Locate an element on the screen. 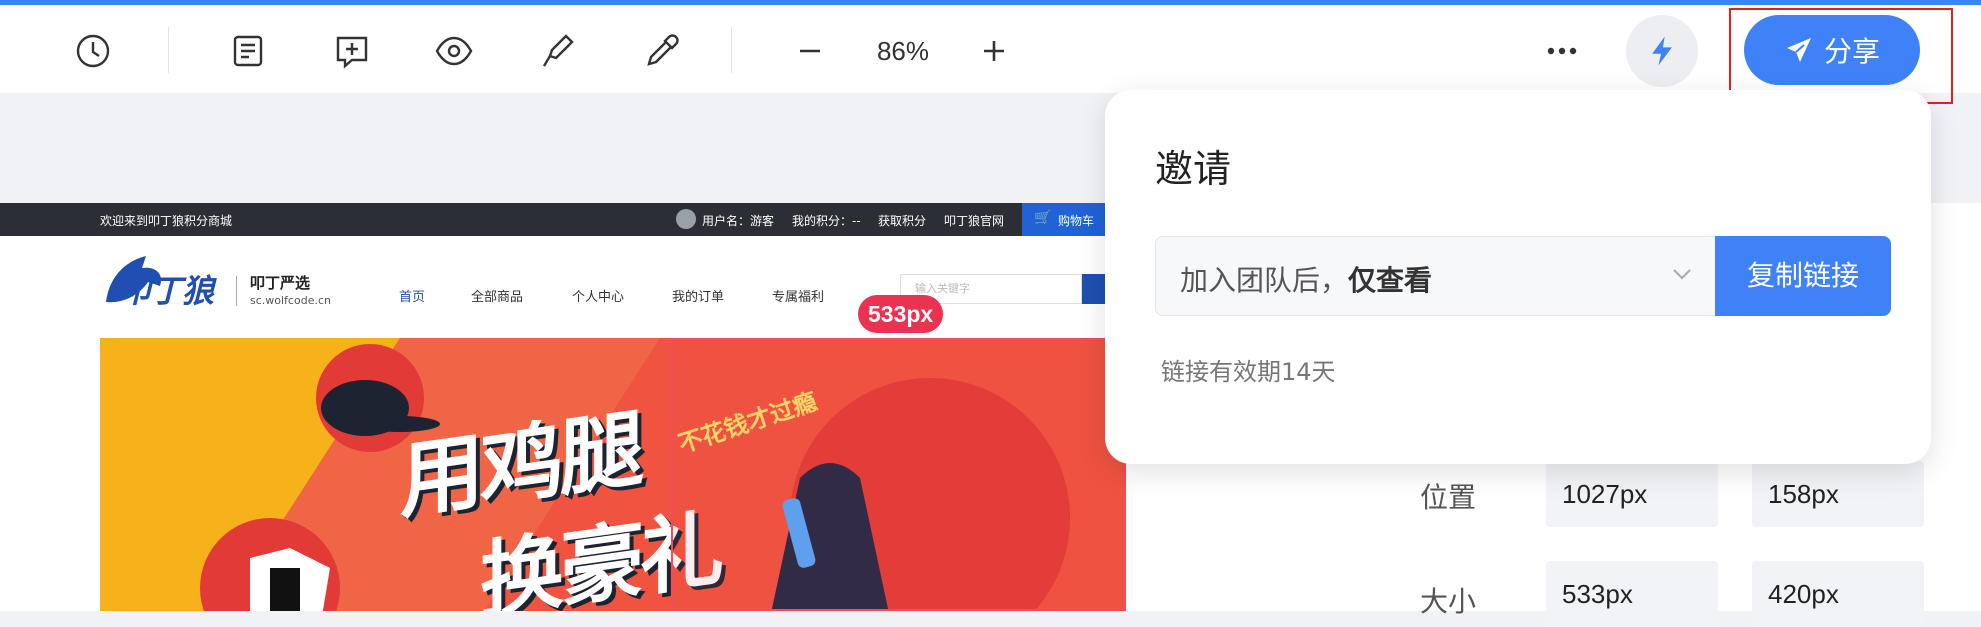 The width and height of the screenshot is (1981, 627). history-icon is located at coordinates (93, 51).